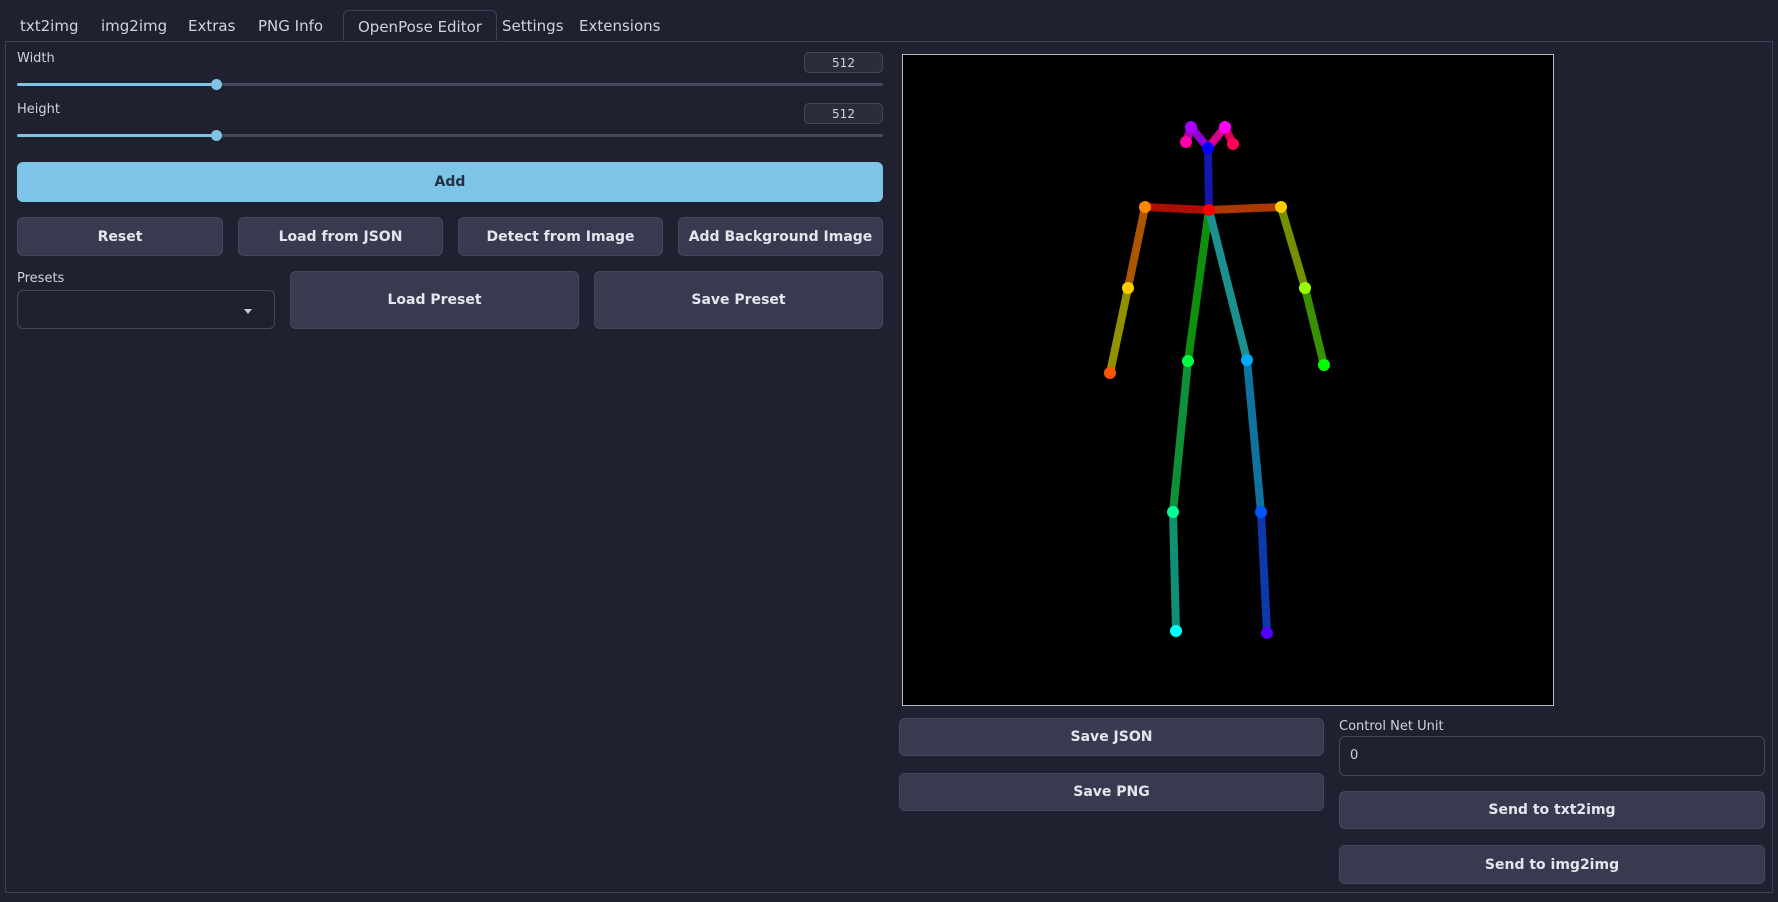 This screenshot has width=1778, height=902. Describe the element at coordinates (120, 236) in the screenshot. I see `reset-button: Reset` at that location.